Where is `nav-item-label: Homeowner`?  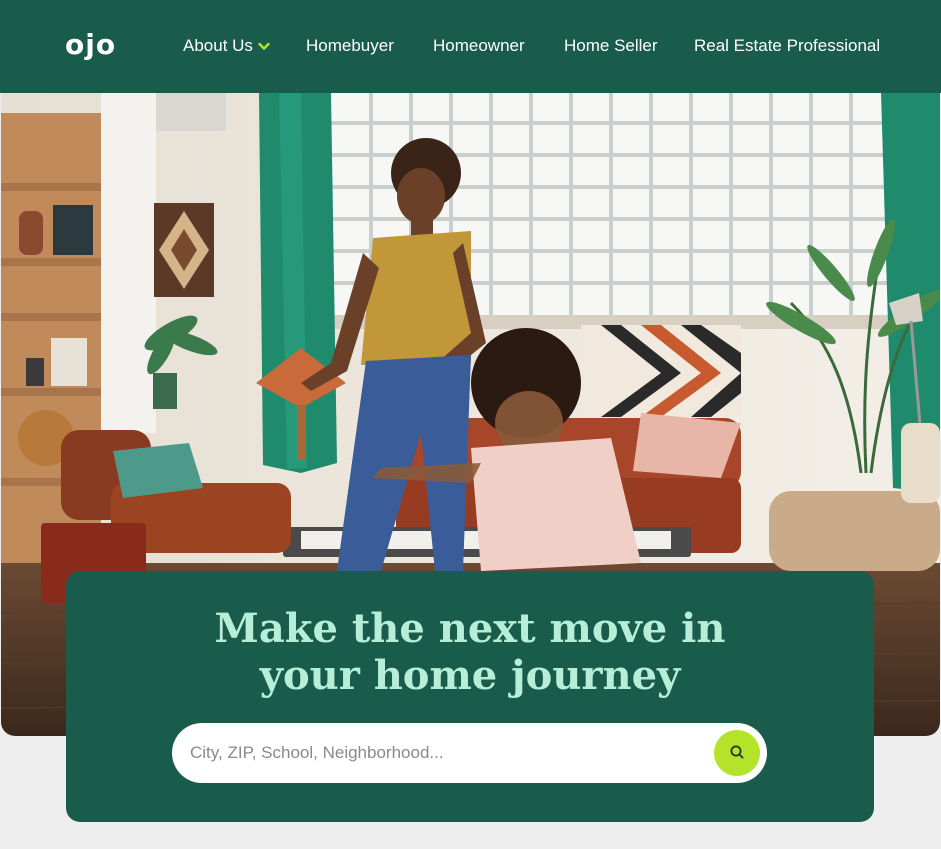 nav-item-label: Homeowner is located at coordinates (479, 45).